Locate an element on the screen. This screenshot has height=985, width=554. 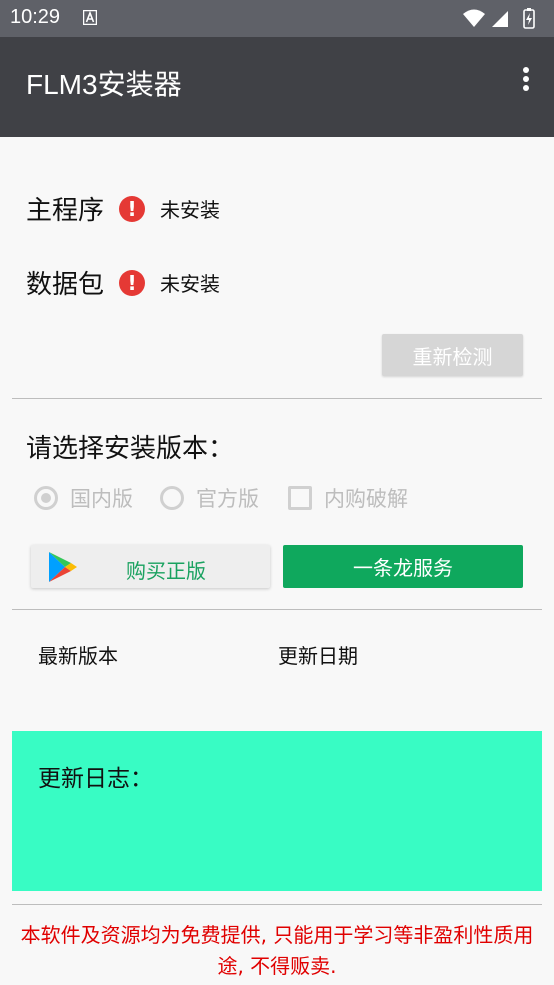
data-package-status: 未安装 is located at coordinates (190, 284).